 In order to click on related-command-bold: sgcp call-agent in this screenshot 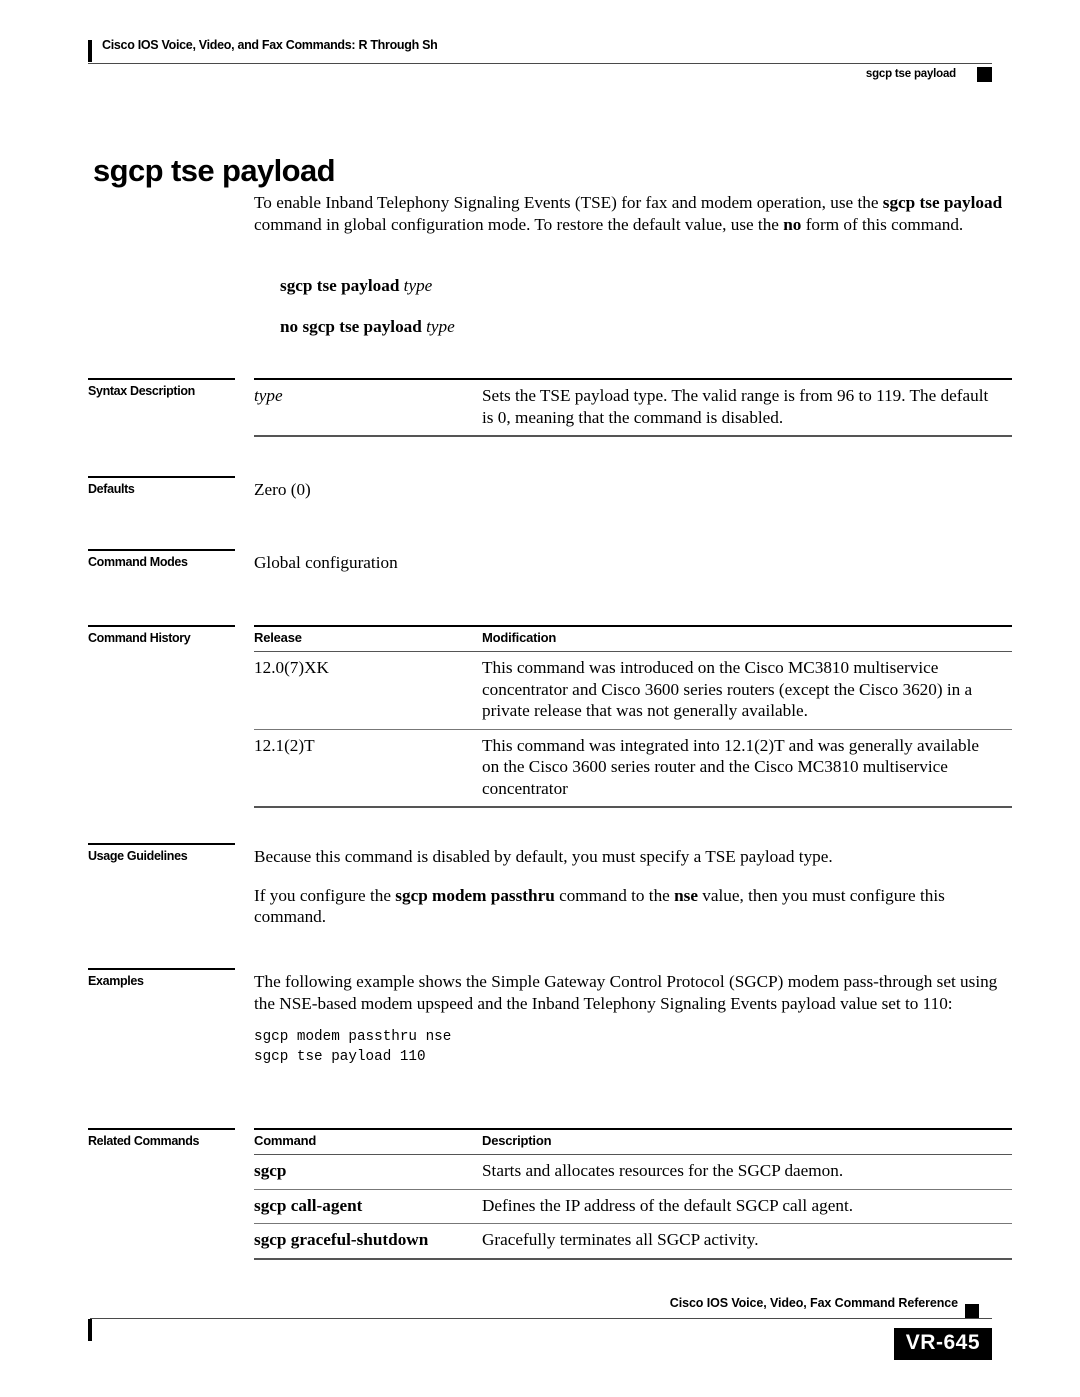, I will do `click(308, 1205)`.